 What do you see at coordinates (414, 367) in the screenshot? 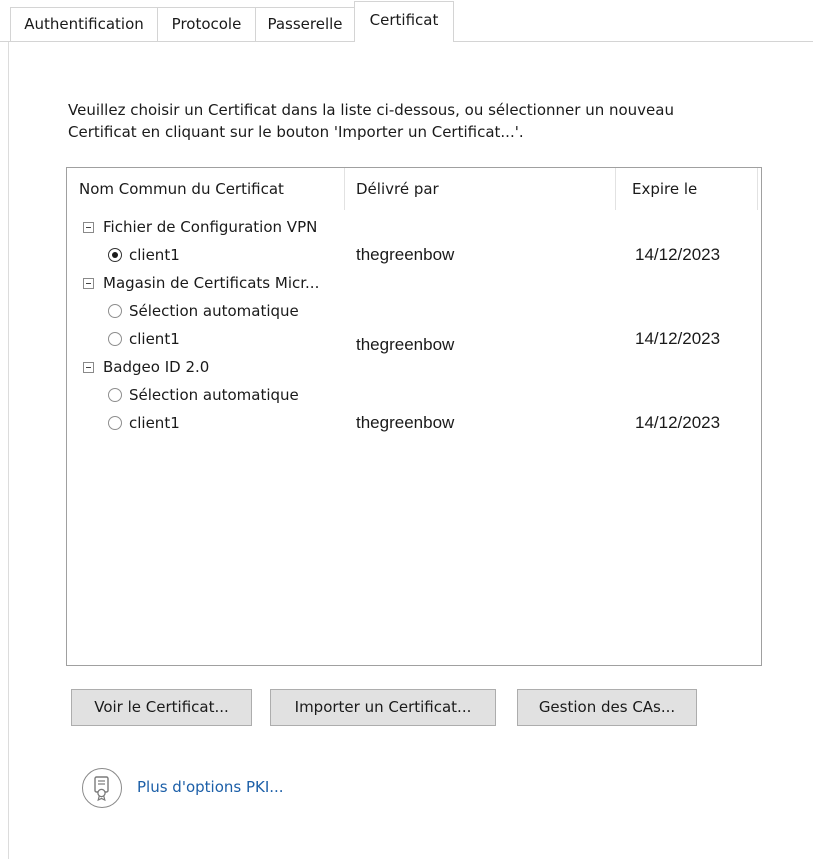
I see `tree-group-badgeo: Badgeo ID 2.0` at bounding box center [414, 367].